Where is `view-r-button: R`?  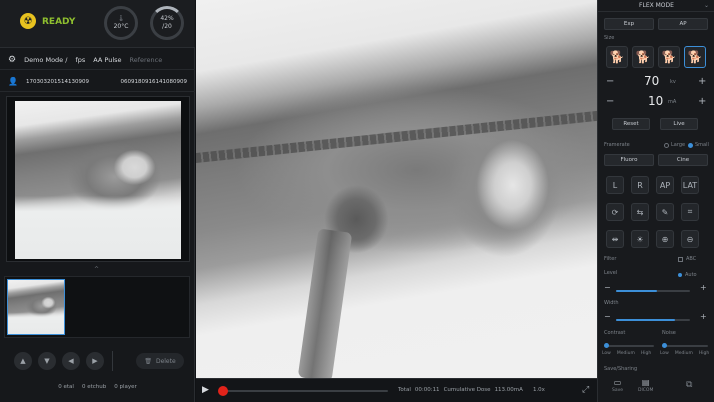
view-r-button: R is located at coordinates (640, 185).